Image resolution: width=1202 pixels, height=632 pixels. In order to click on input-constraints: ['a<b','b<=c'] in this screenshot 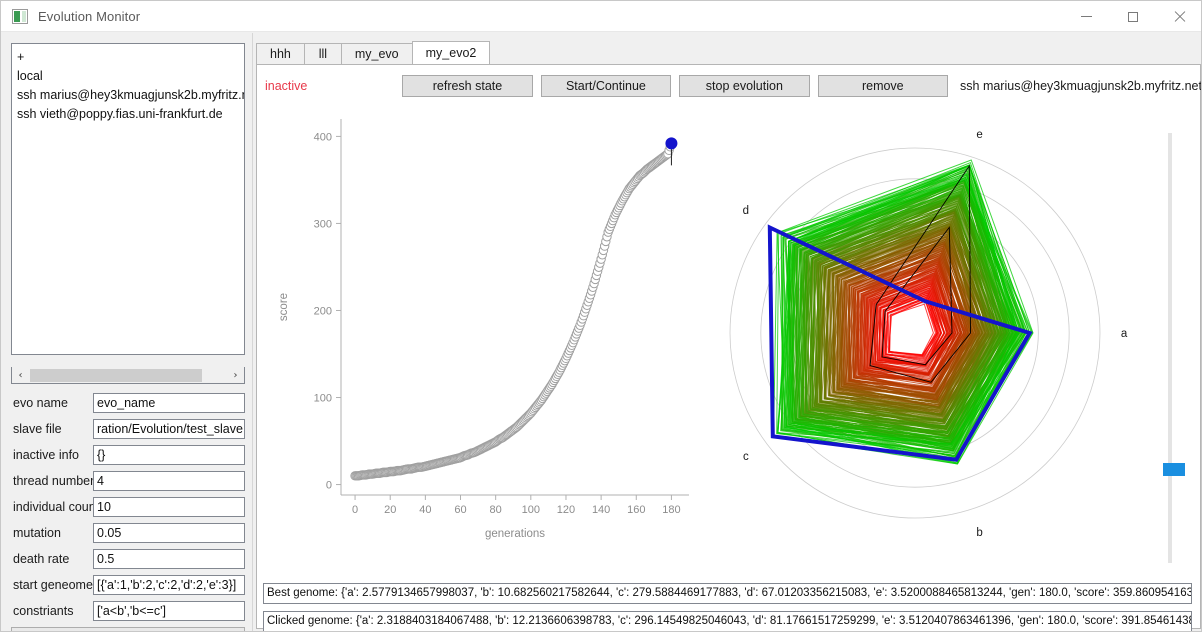, I will do `click(169, 611)`.